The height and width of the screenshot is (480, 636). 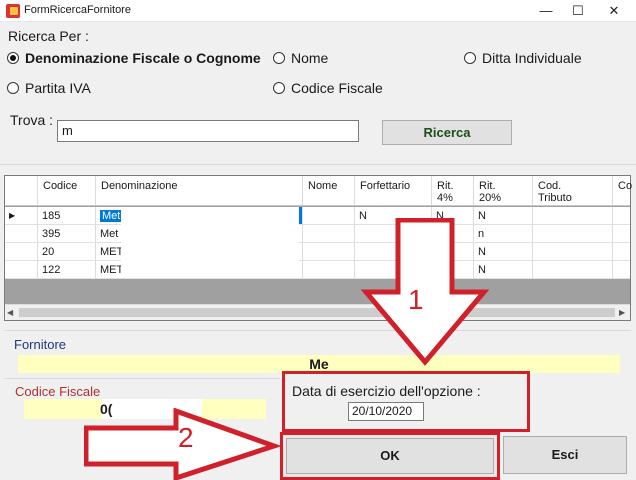 What do you see at coordinates (425, 292) in the screenshot?
I see `annotation-arrow-down-icon` at bounding box center [425, 292].